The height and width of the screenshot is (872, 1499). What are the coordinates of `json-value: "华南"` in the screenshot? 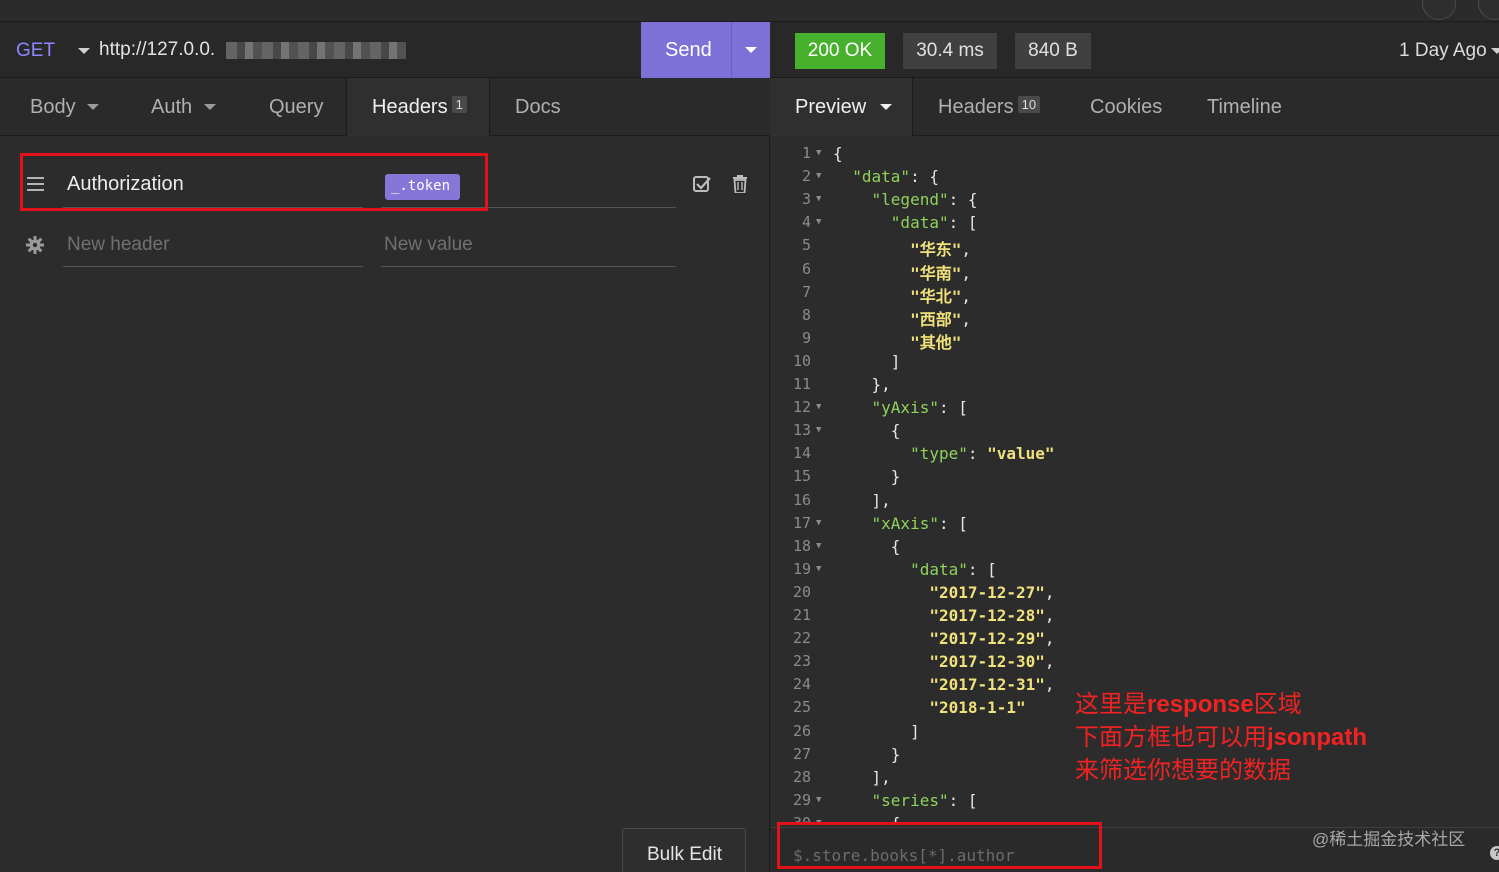 It's located at (936, 273).